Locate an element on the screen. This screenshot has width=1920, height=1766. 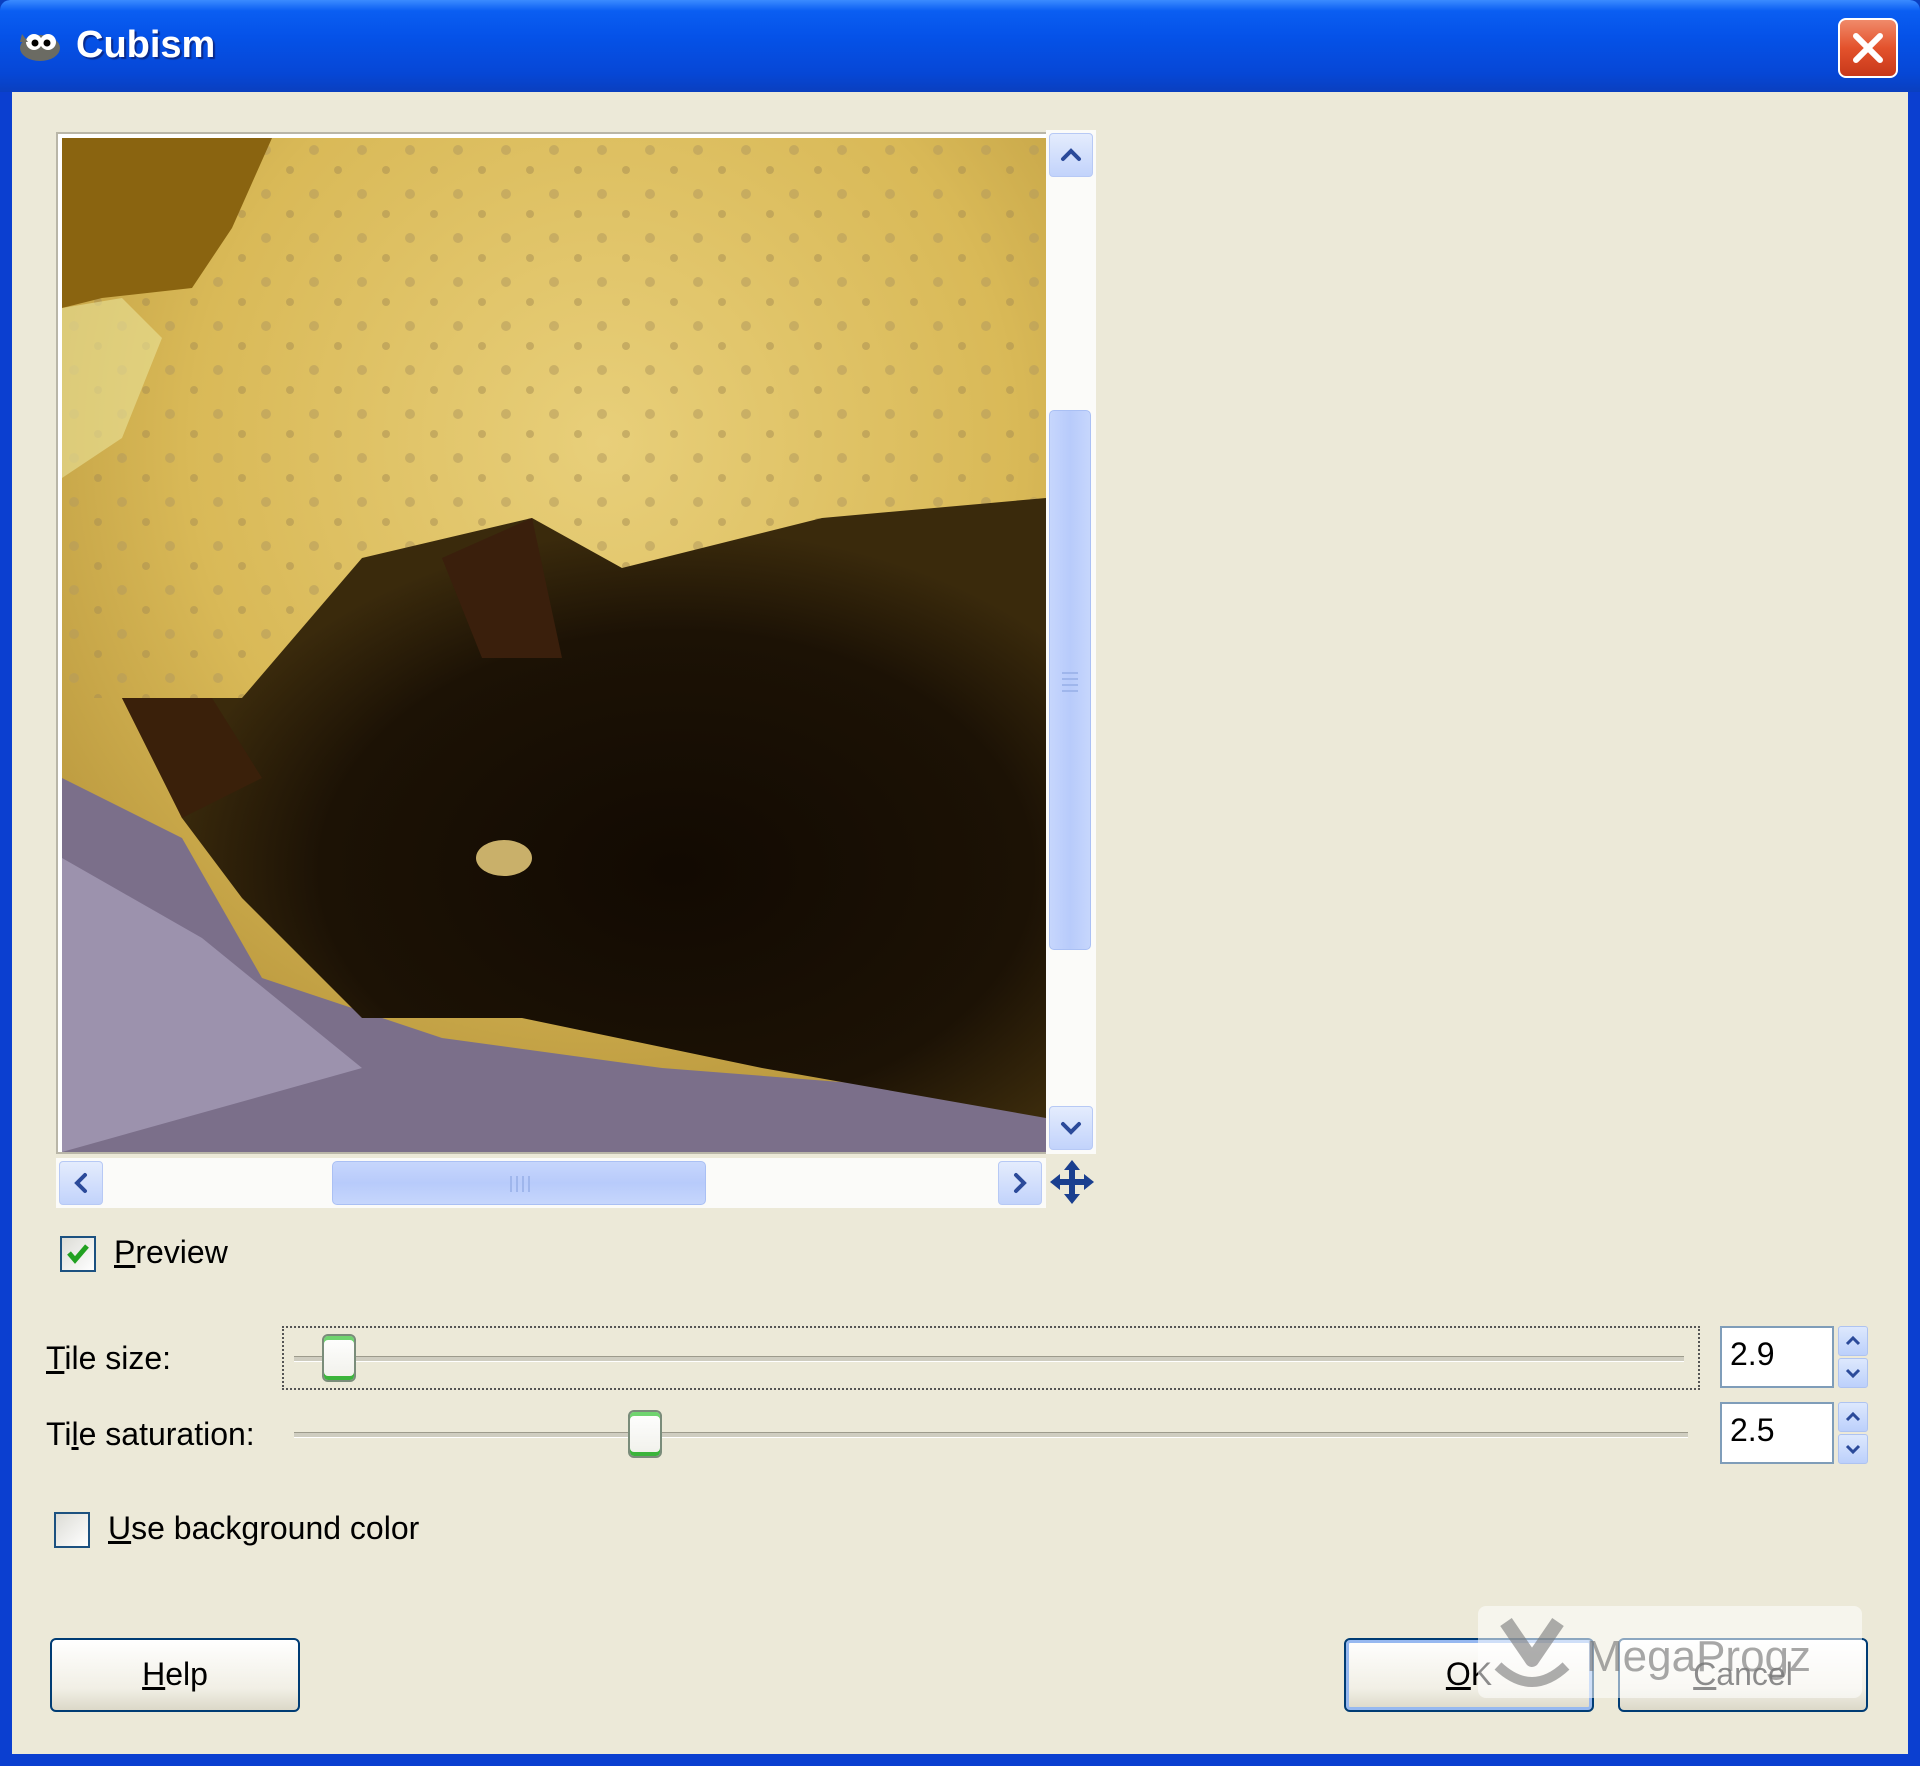
chevron-left-icon is located at coordinates (80, 1183).